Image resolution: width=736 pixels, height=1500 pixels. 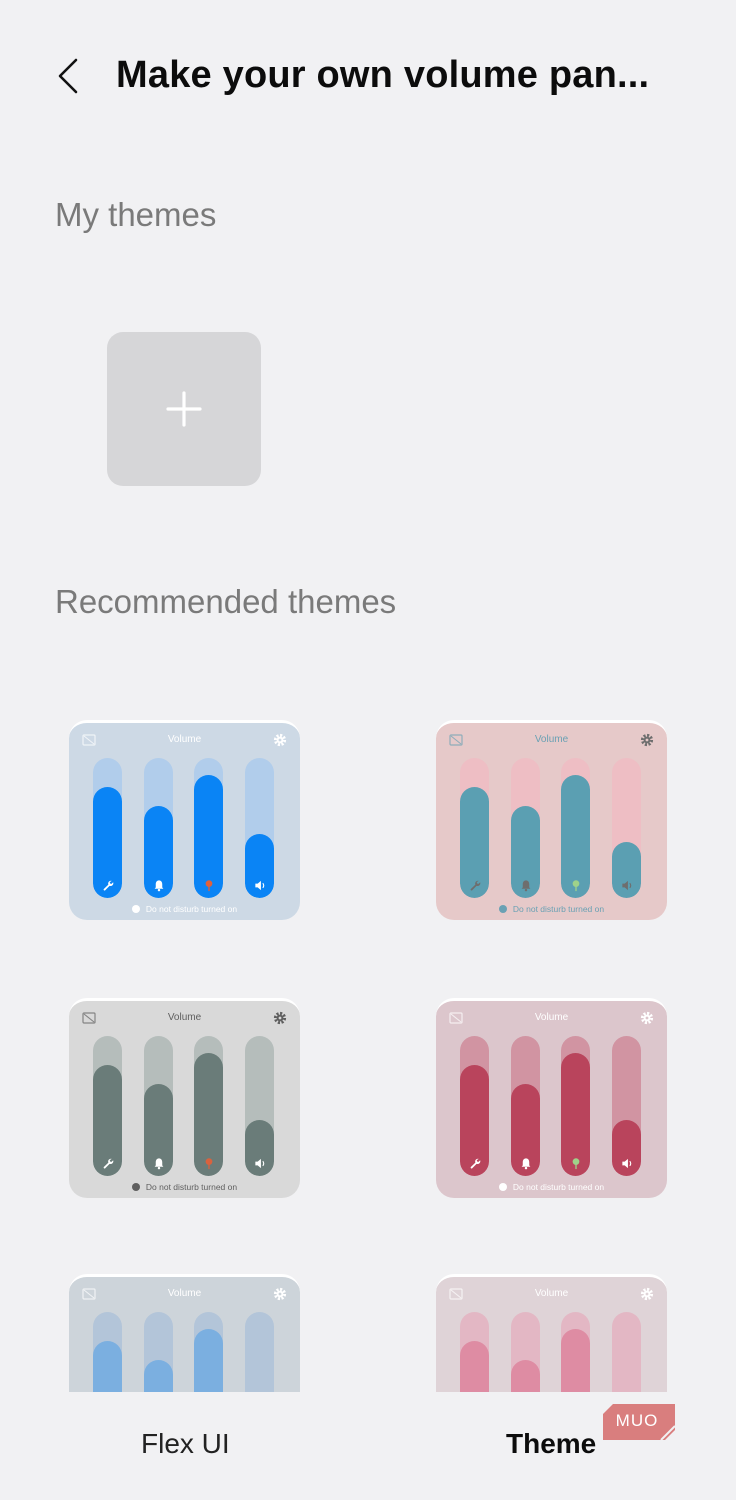 I want to click on muo-watermark-logo: MUO, so click(x=639, y=1422).